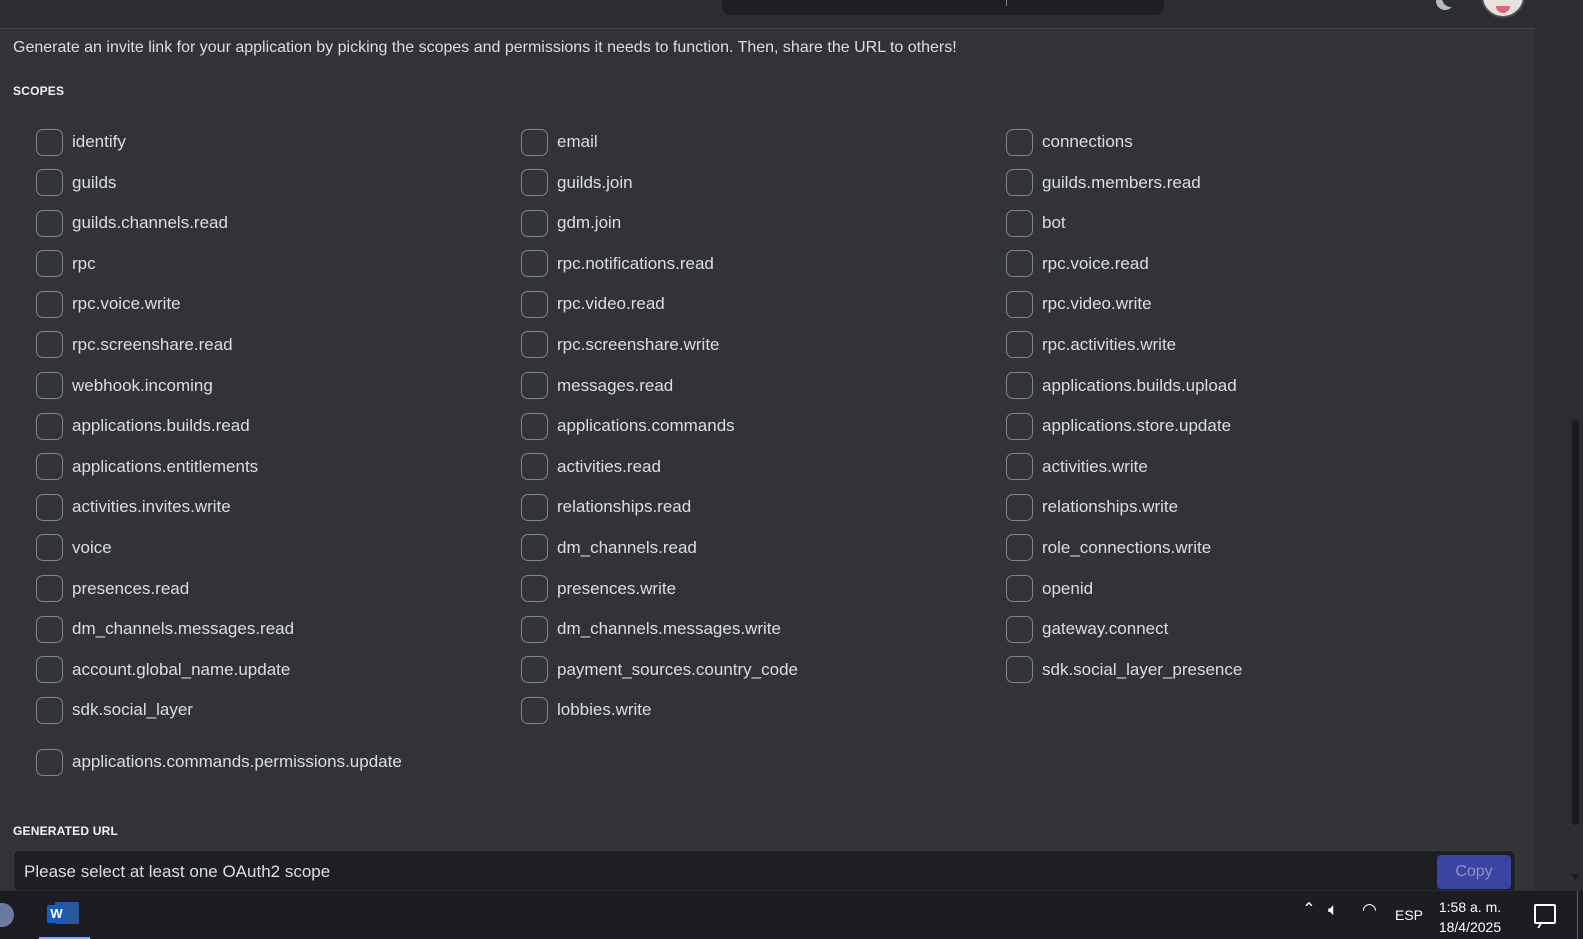  I want to click on scope-option: activities.write, so click(1241, 467).